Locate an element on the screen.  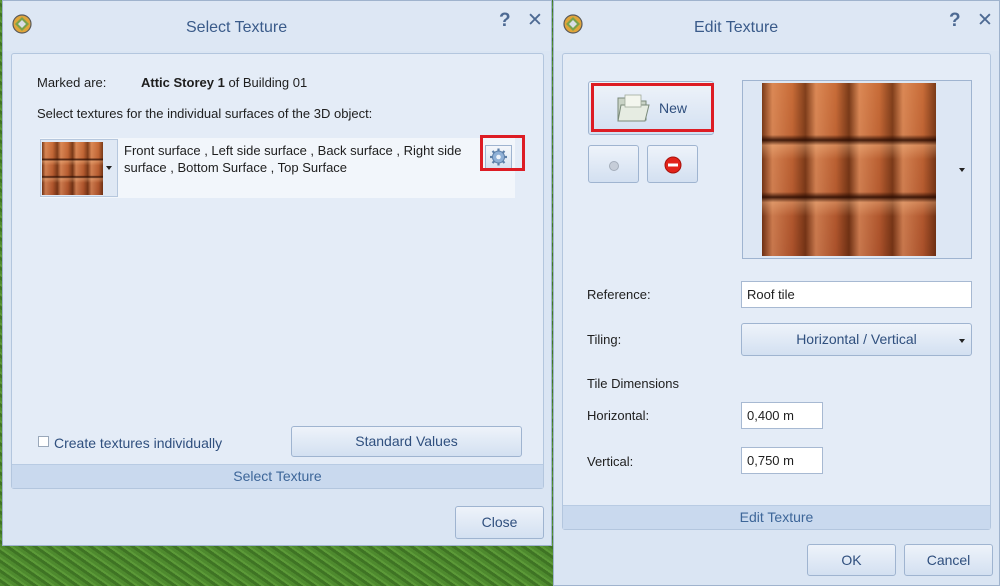
tile-dimensions-label: Tile Dimensions is located at coordinates (633, 383).